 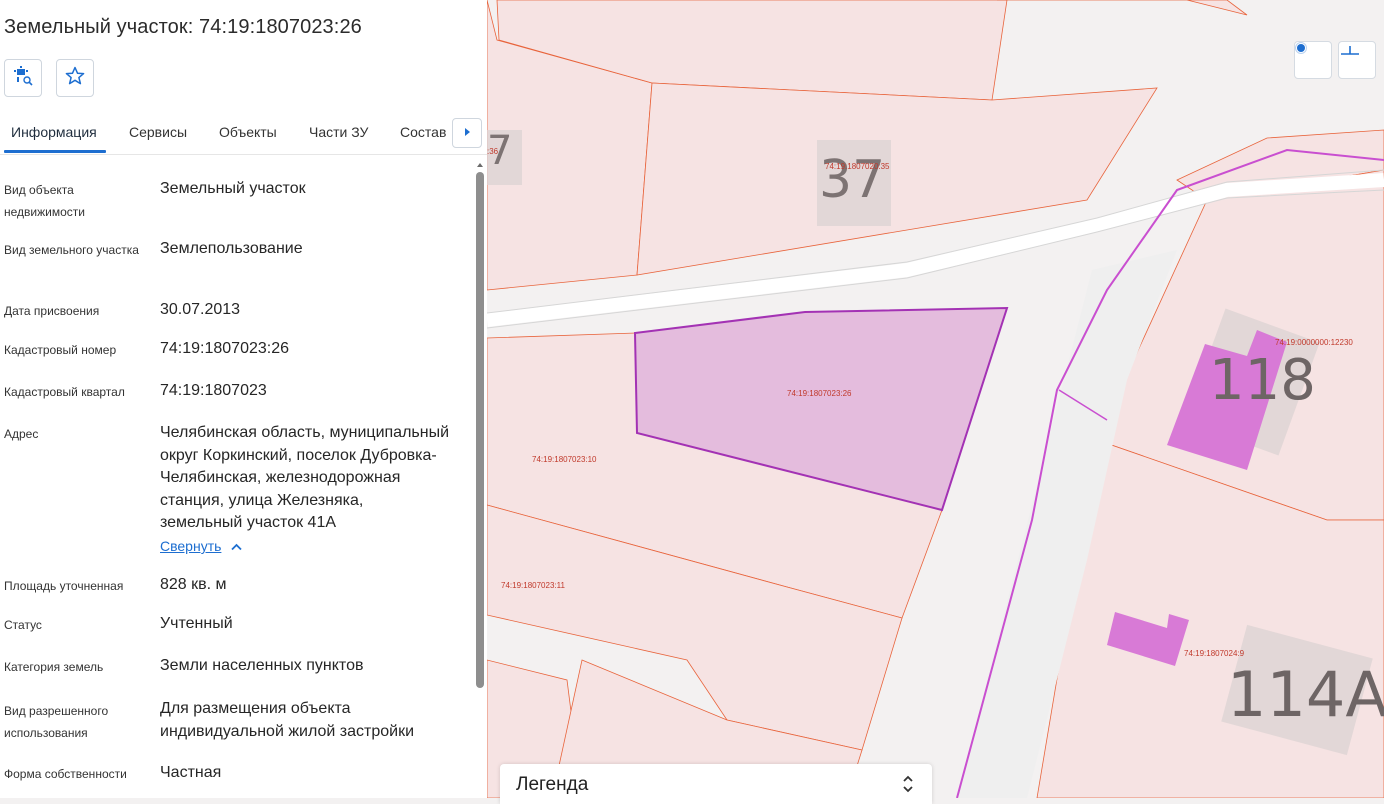 What do you see at coordinates (183, 27) in the screenshot?
I see `page-title: Земельный участок: 74:19:1807023:26` at bounding box center [183, 27].